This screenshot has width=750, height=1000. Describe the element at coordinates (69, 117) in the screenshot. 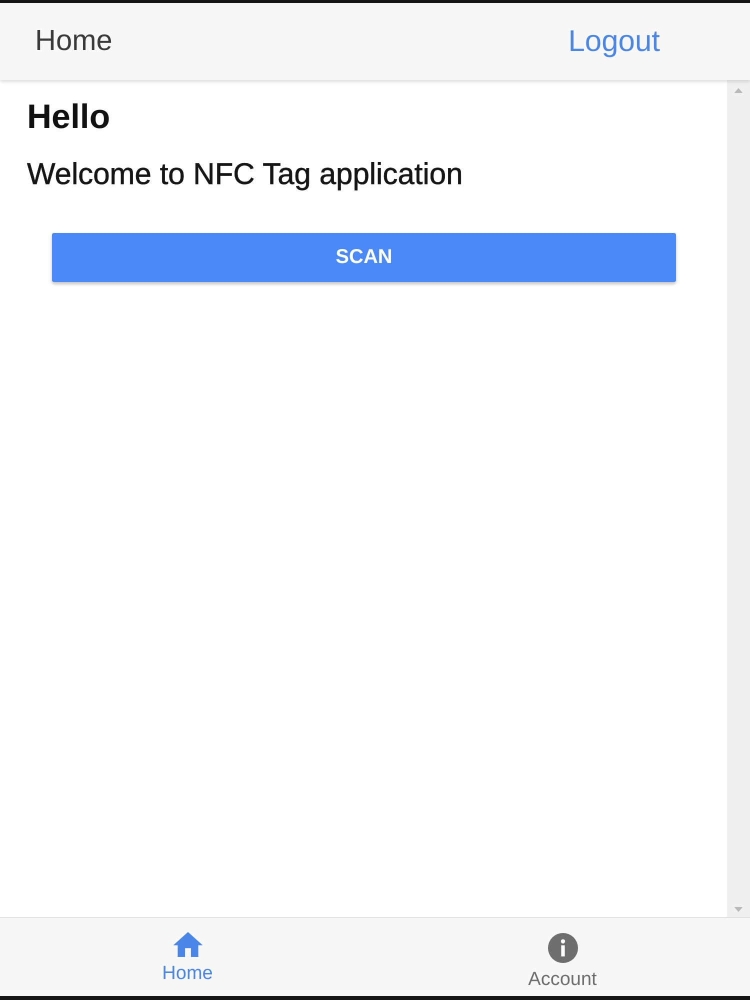

I see `greeting-heading: Hello` at that location.